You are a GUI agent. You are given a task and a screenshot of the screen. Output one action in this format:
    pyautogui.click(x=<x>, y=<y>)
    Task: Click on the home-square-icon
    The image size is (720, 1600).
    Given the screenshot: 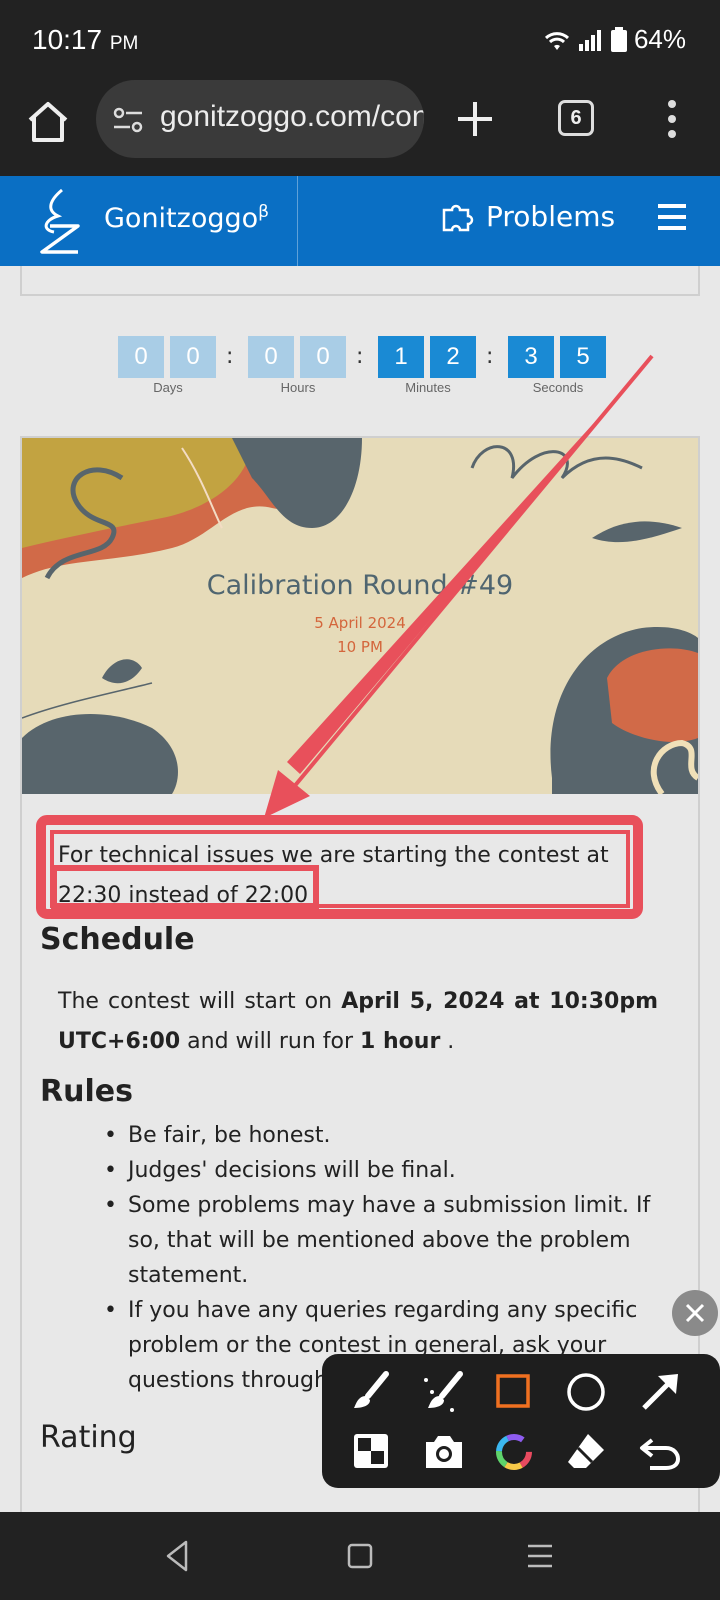 What is the action you would take?
    pyautogui.click(x=360, y=1556)
    